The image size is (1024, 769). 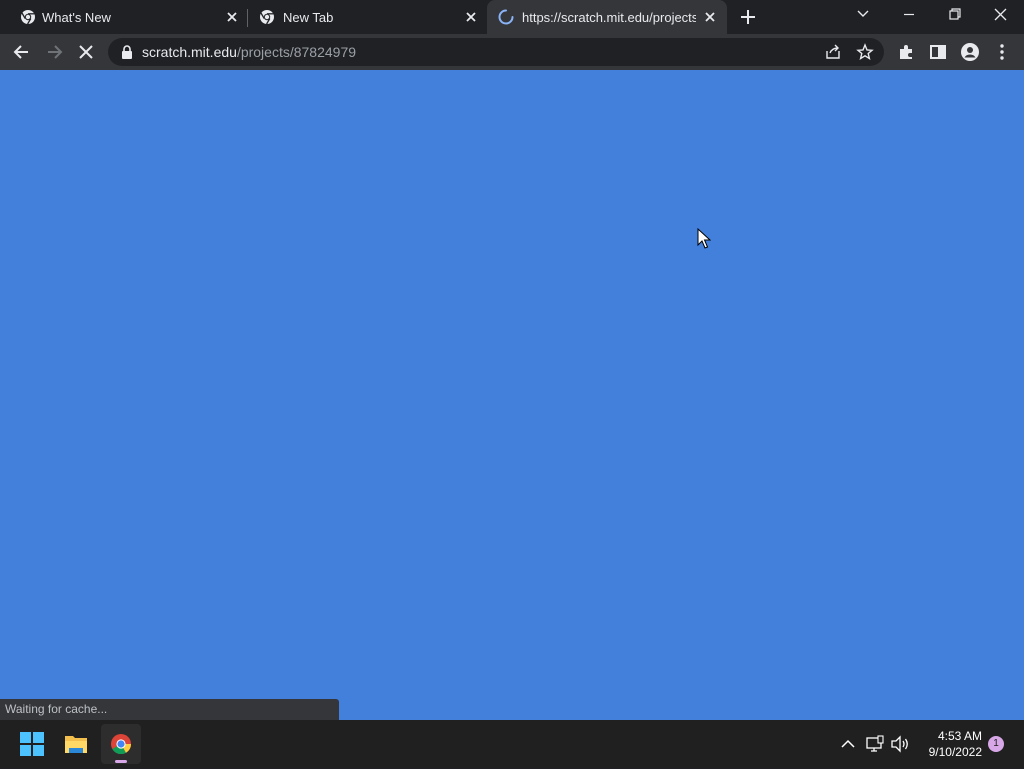 I want to click on loading-spinner-icon, so click(x=506, y=17).